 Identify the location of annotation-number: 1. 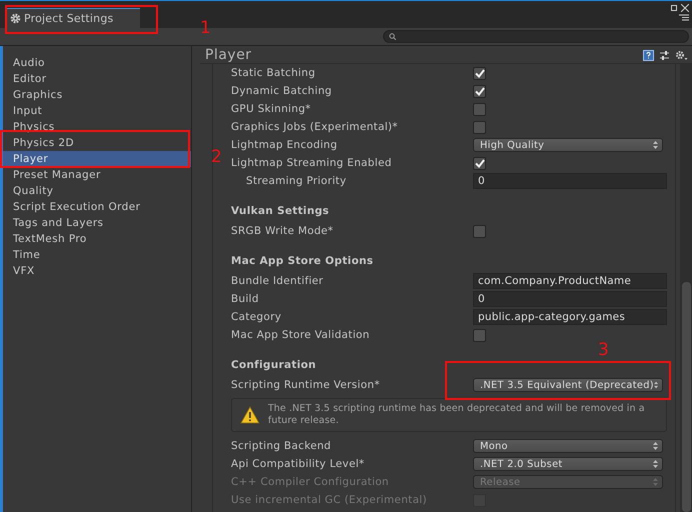
(205, 28).